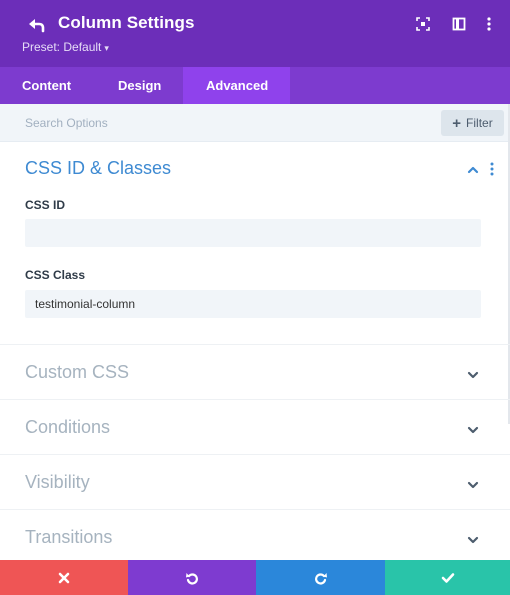 The height and width of the screenshot is (595, 510). I want to click on css-id-field, so click(253, 233).